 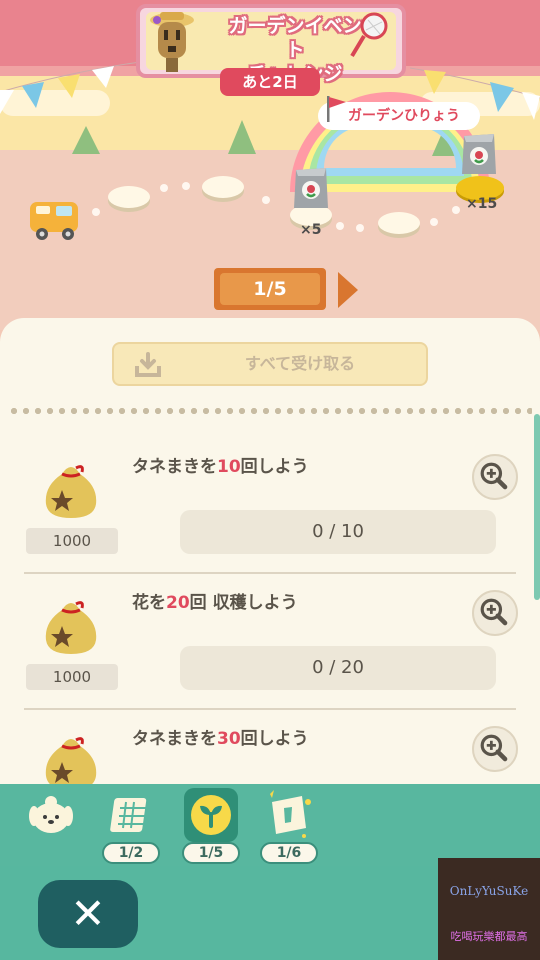 I want to click on scarecrow-icon, so click(x=172, y=42).